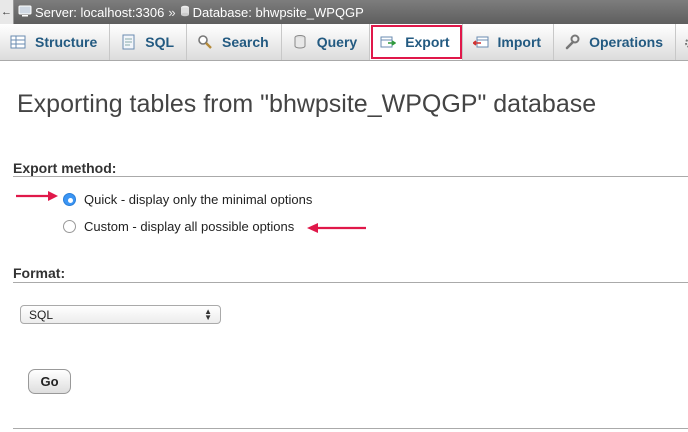  What do you see at coordinates (100, 12) in the screenshot?
I see `breadcrumb-server-label: Server: localhost:3306` at bounding box center [100, 12].